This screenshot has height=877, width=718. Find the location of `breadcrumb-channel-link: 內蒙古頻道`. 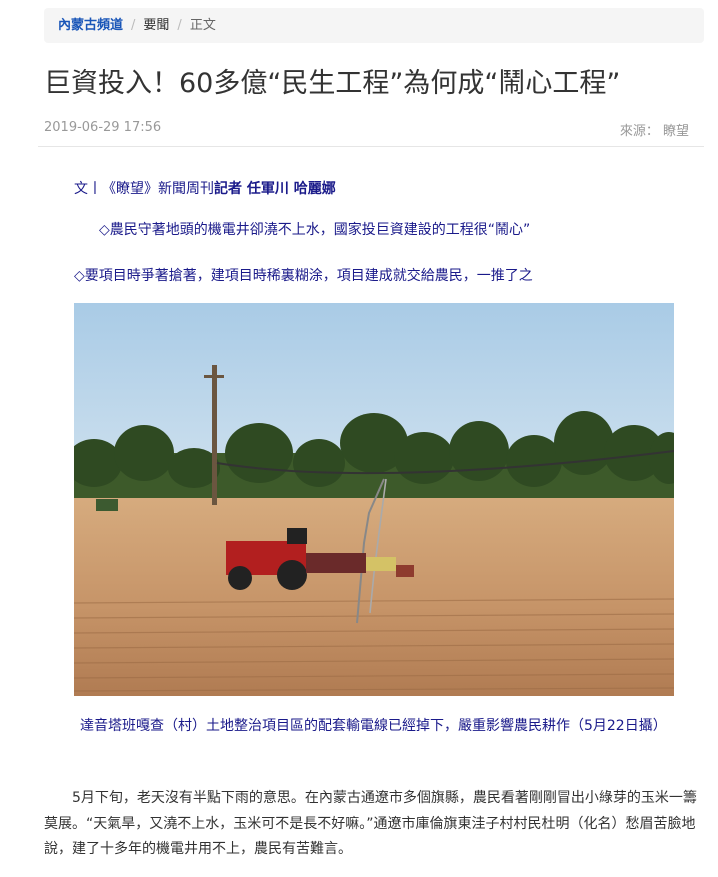

breadcrumb-channel-link: 內蒙古頻道 is located at coordinates (90, 25).